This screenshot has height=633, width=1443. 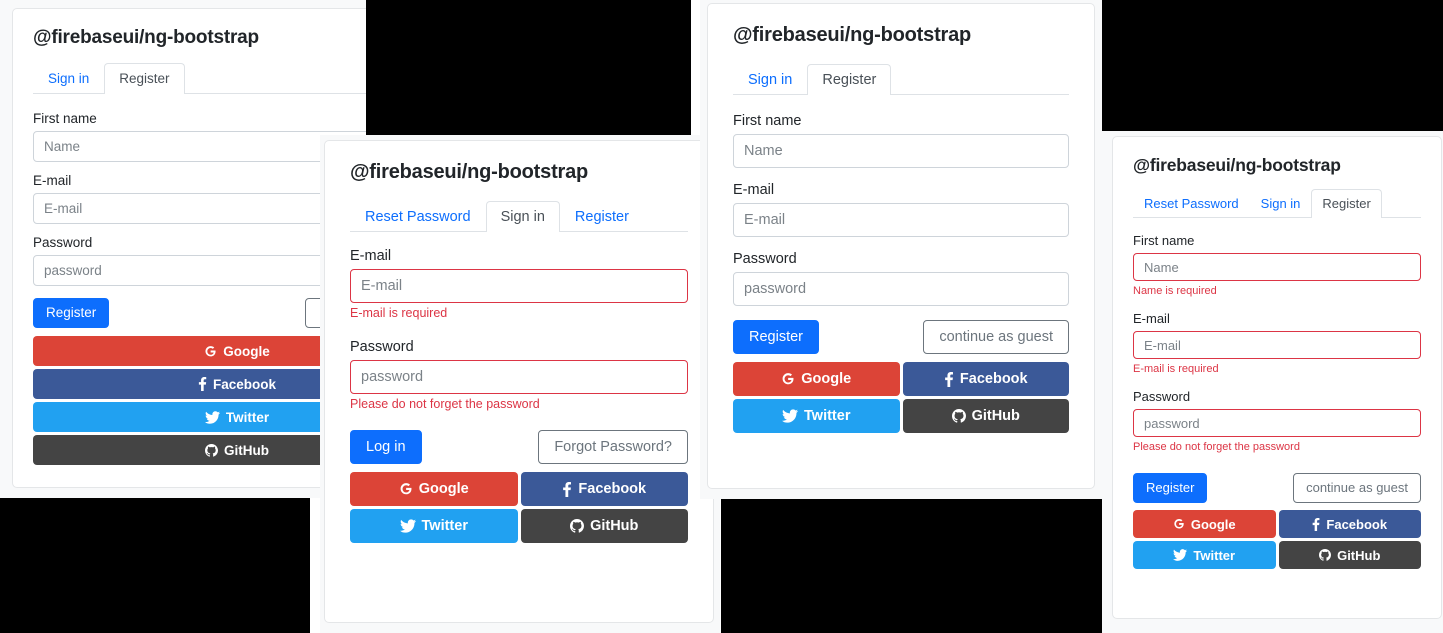 What do you see at coordinates (443, 489) in the screenshot?
I see `google-label: Google` at bounding box center [443, 489].